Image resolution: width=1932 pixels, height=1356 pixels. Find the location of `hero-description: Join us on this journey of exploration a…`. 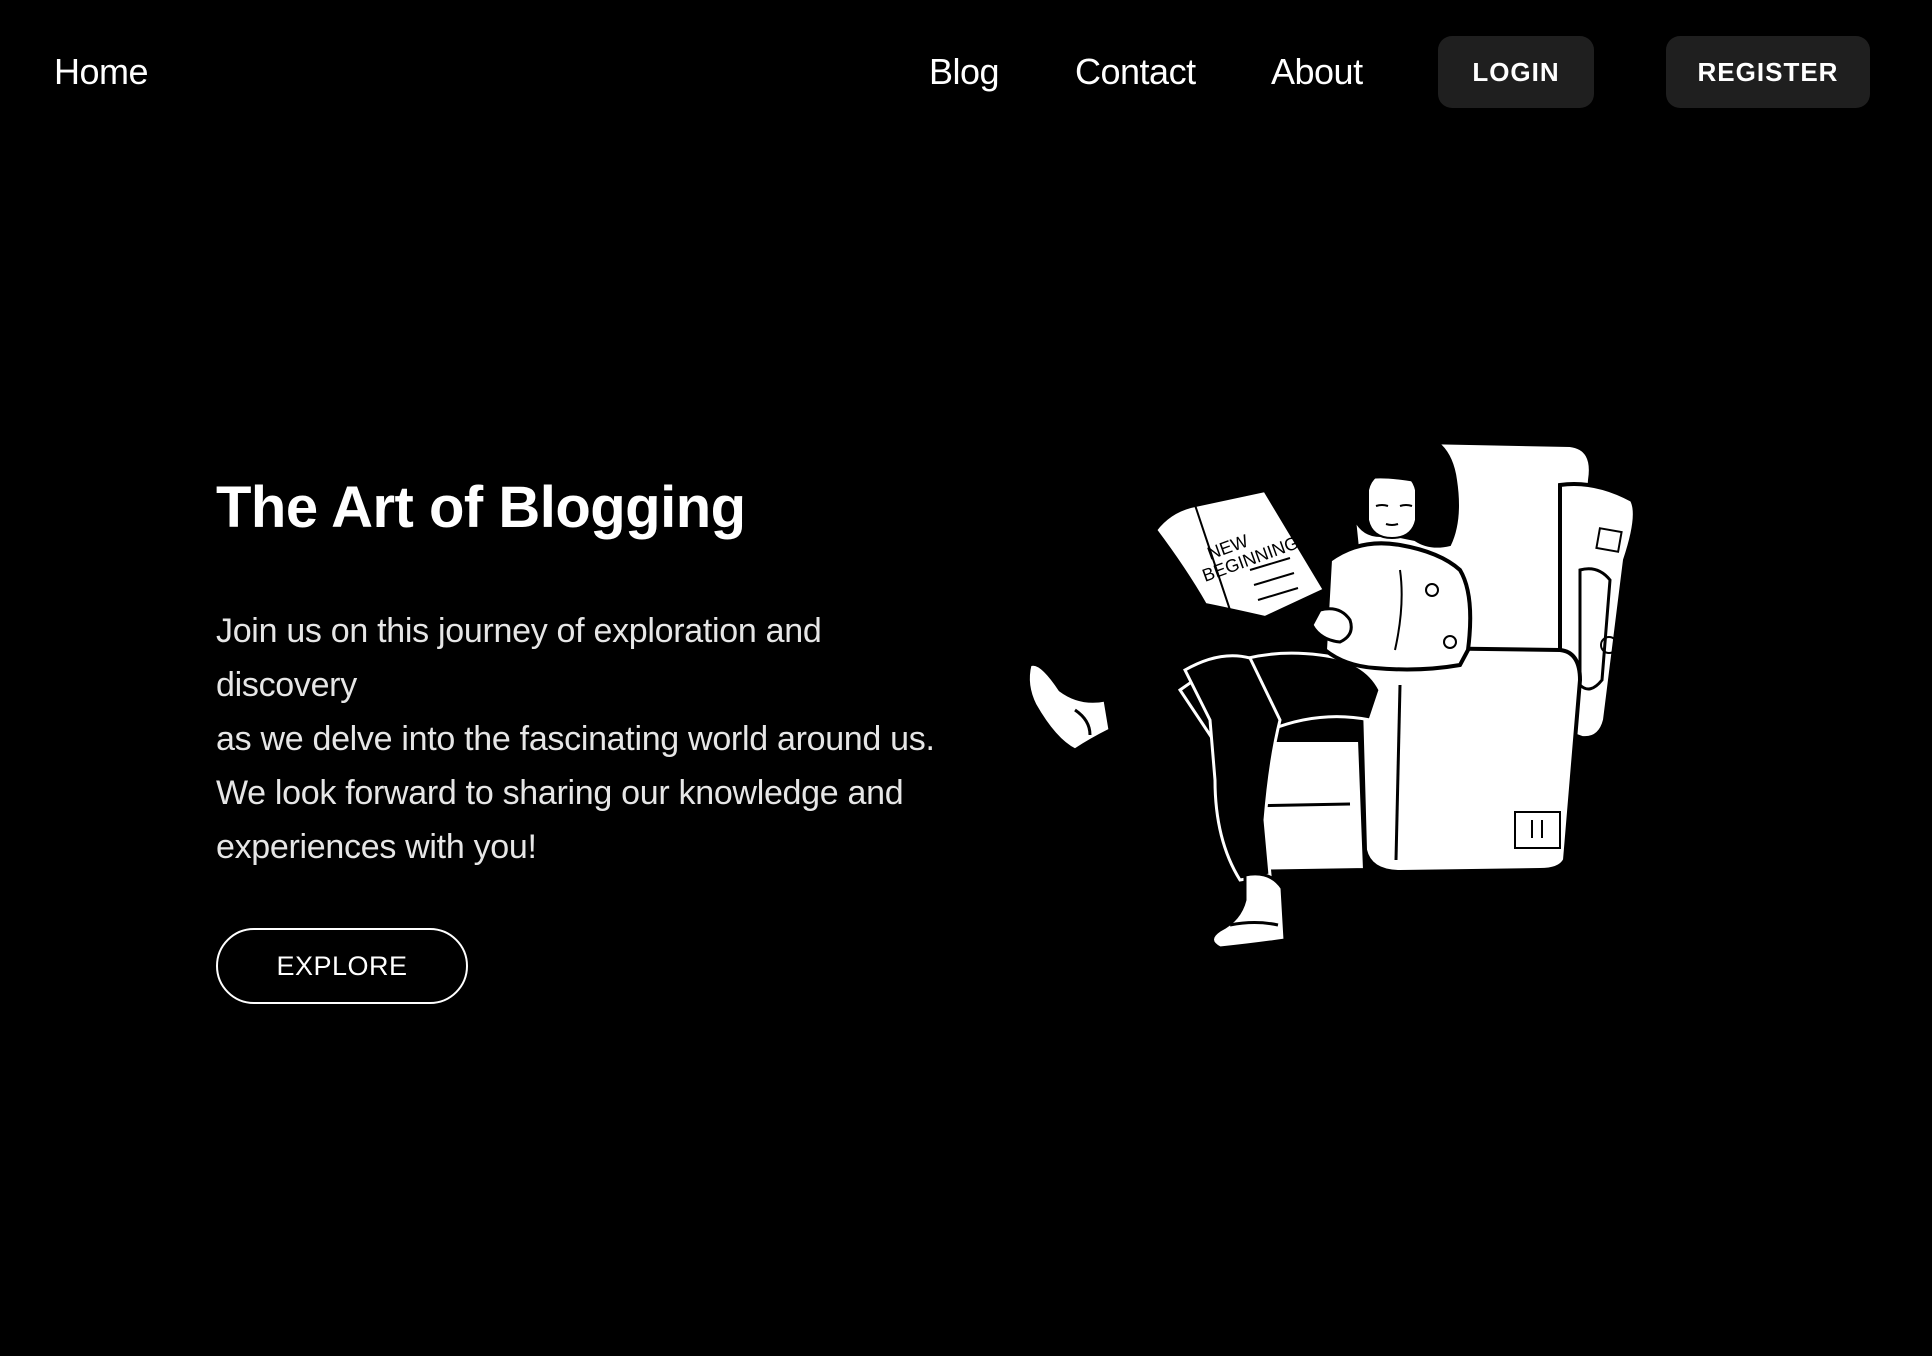

hero-description: Join us on this journey of exploration a… is located at coordinates (616, 739).